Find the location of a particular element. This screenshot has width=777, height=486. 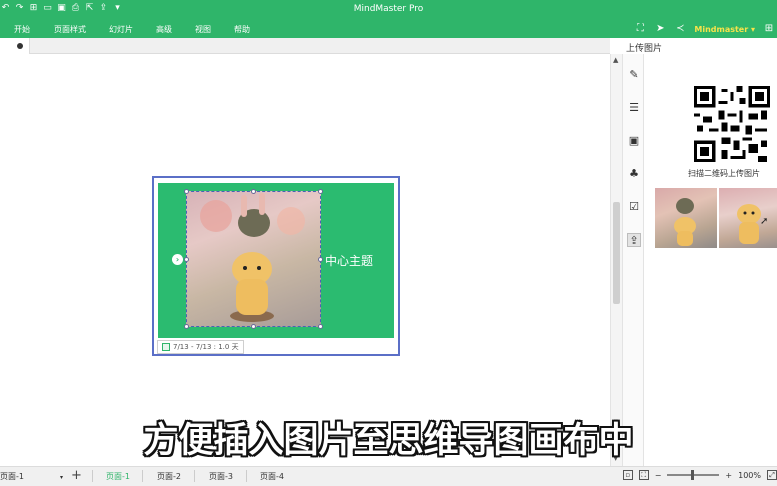

scroll-thumb is located at coordinates (616, 253).